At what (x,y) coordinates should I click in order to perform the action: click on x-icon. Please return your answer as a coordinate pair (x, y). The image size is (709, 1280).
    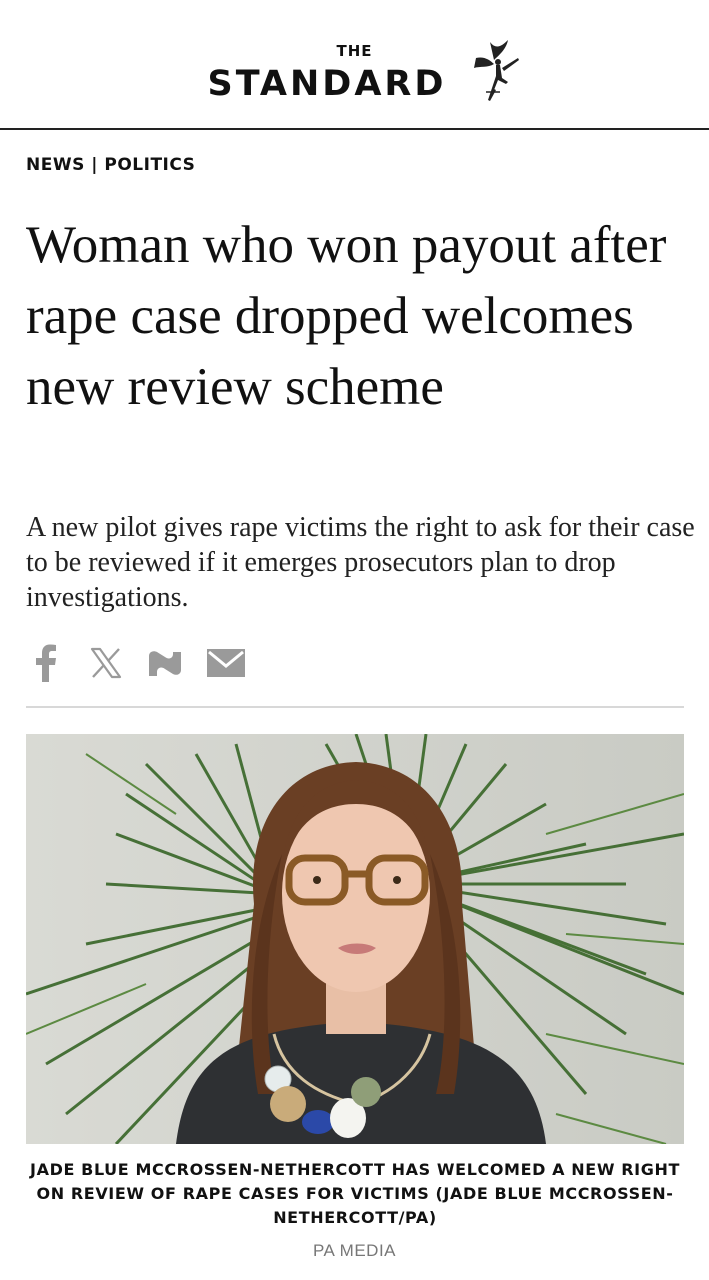
    Looking at the image, I should click on (106, 663).